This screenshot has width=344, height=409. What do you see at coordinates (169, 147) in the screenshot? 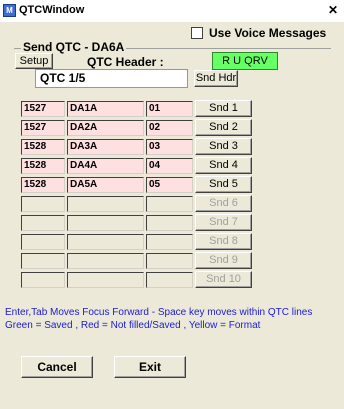
I see `qtc-number-field: 03` at bounding box center [169, 147].